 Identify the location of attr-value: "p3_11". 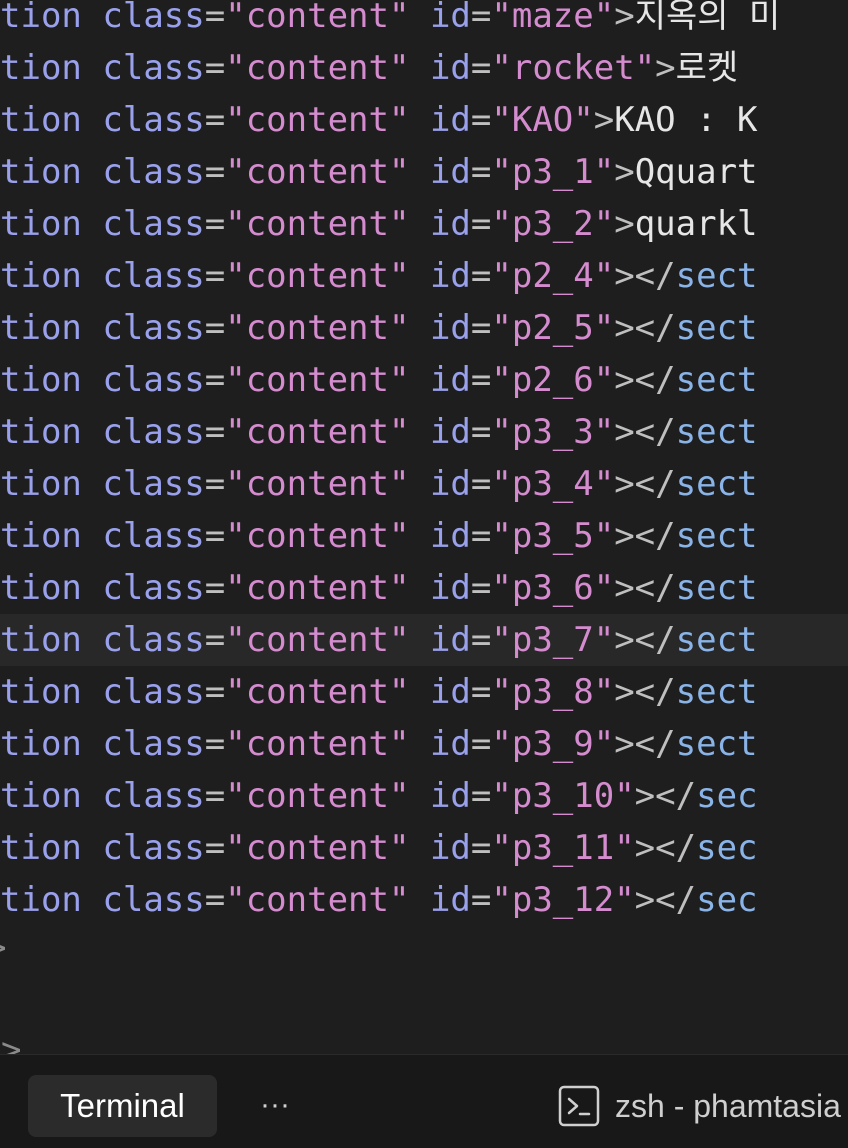
(563, 848).